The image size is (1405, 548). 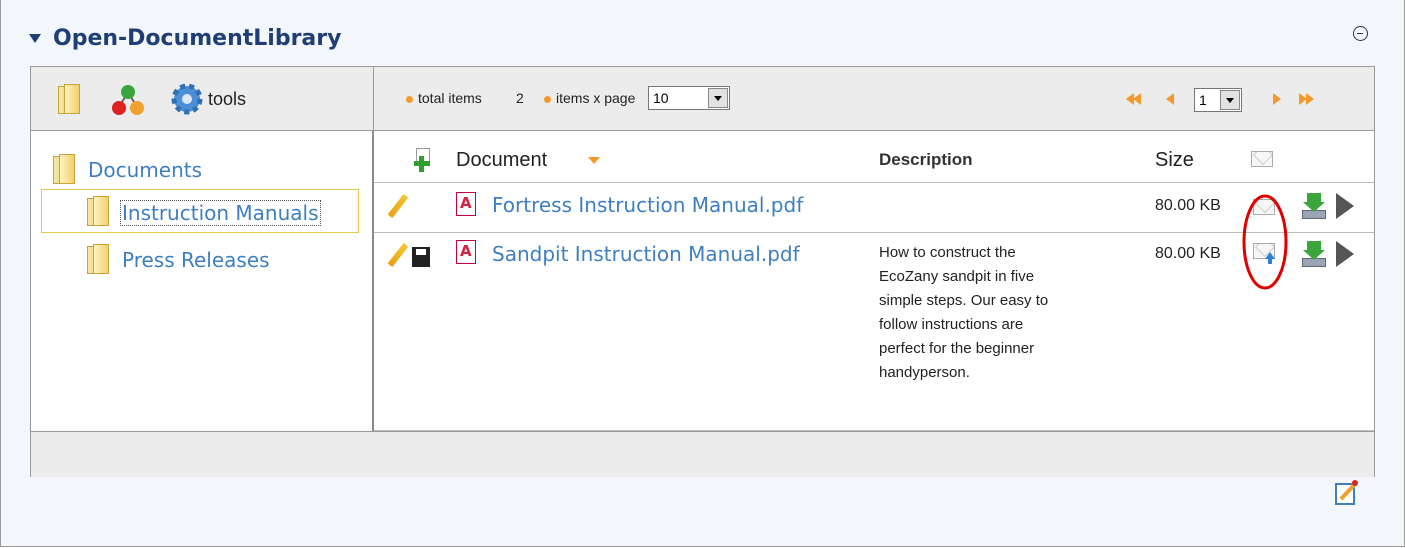 What do you see at coordinates (661, 98) in the screenshot?
I see `items-per-page-value: 10` at bounding box center [661, 98].